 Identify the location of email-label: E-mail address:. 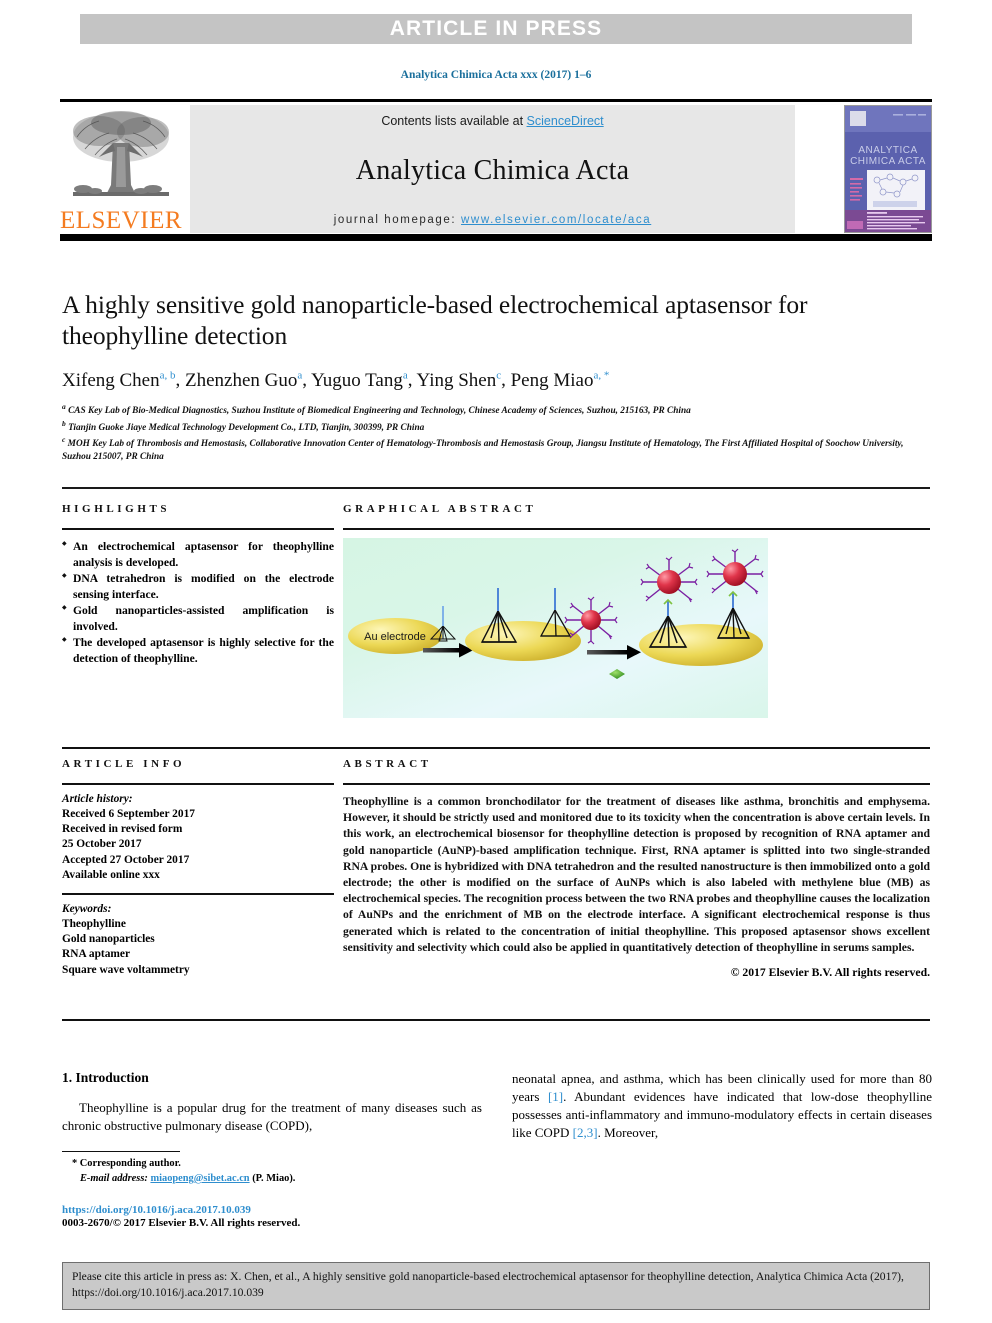
(114, 1178).